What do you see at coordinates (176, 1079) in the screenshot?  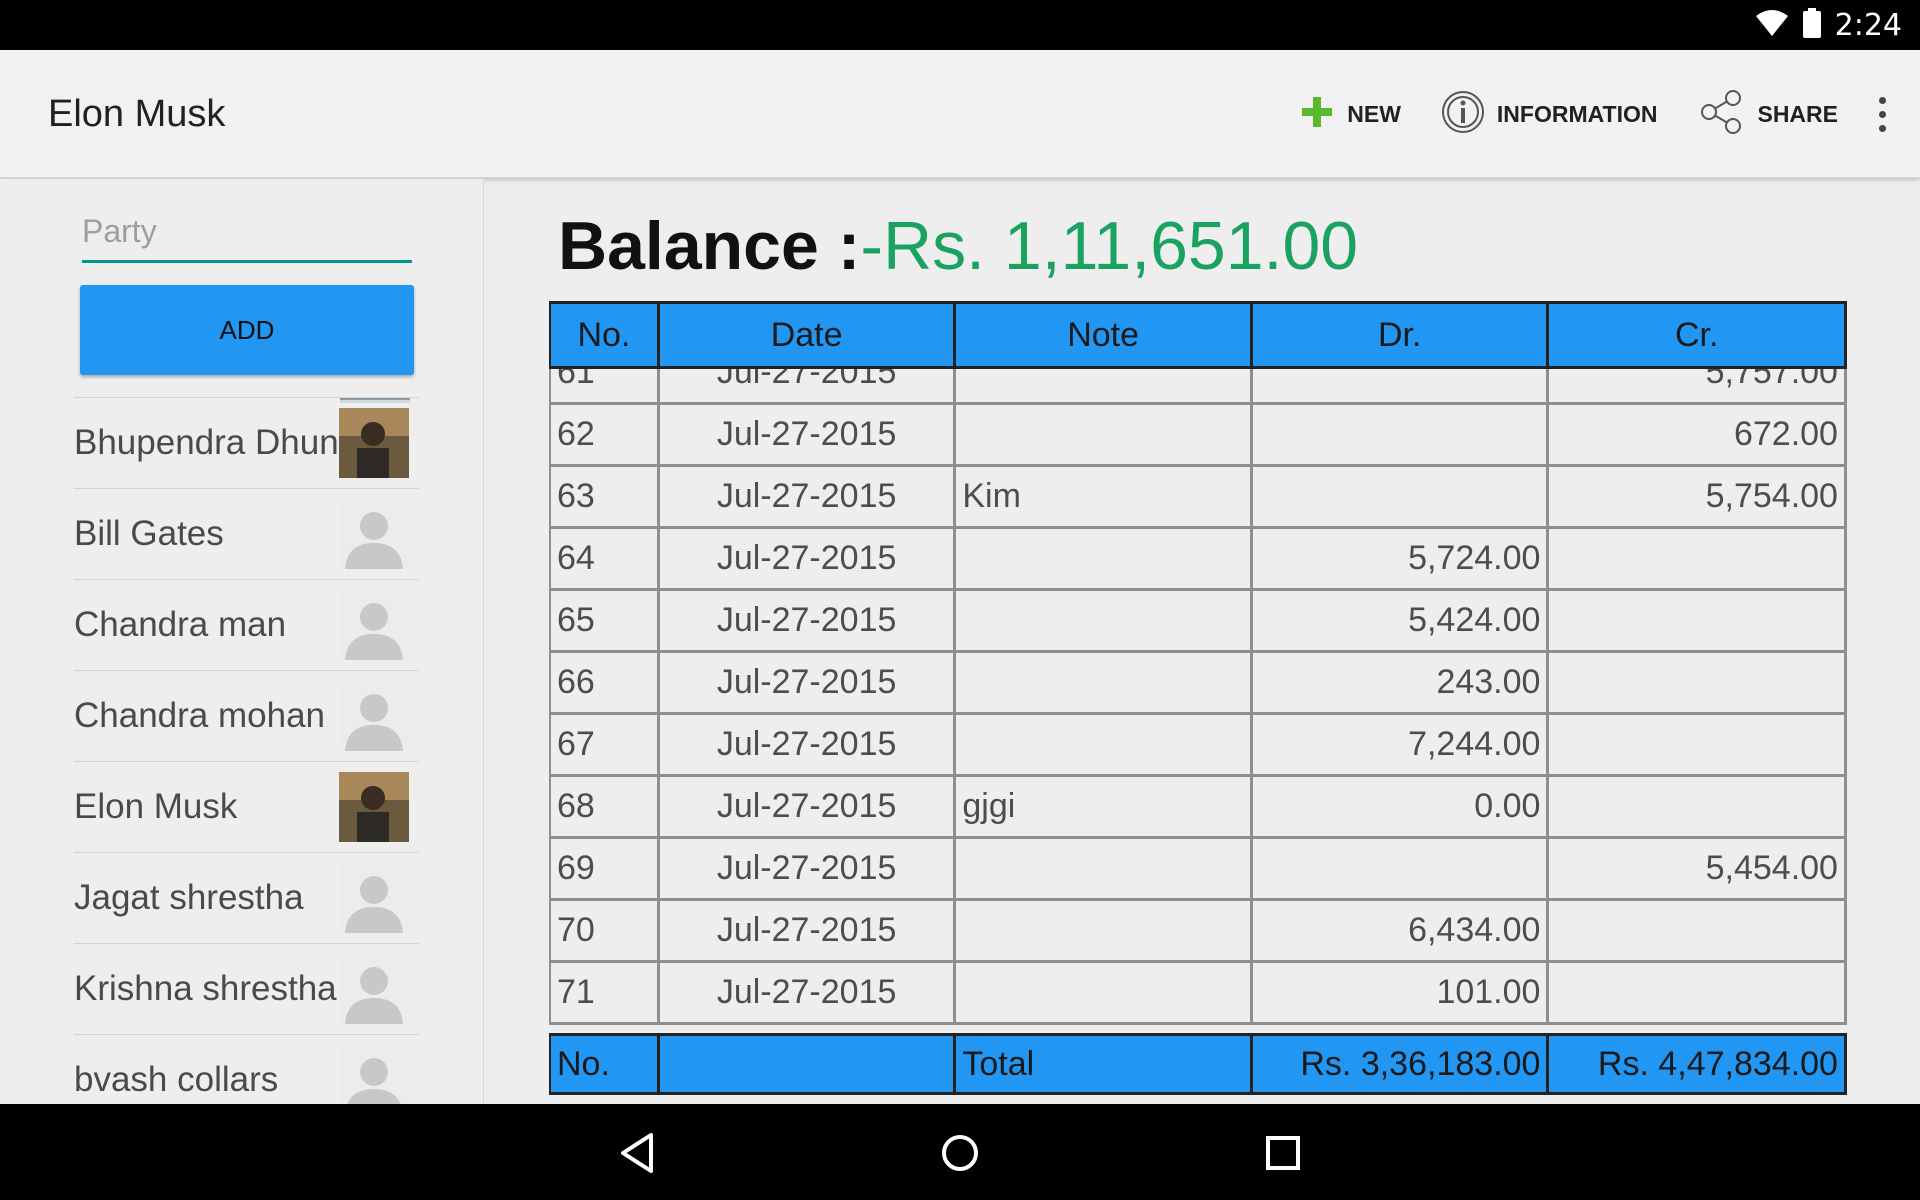 I see `party-name: bvash collars` at bounding box center [176, 1079].